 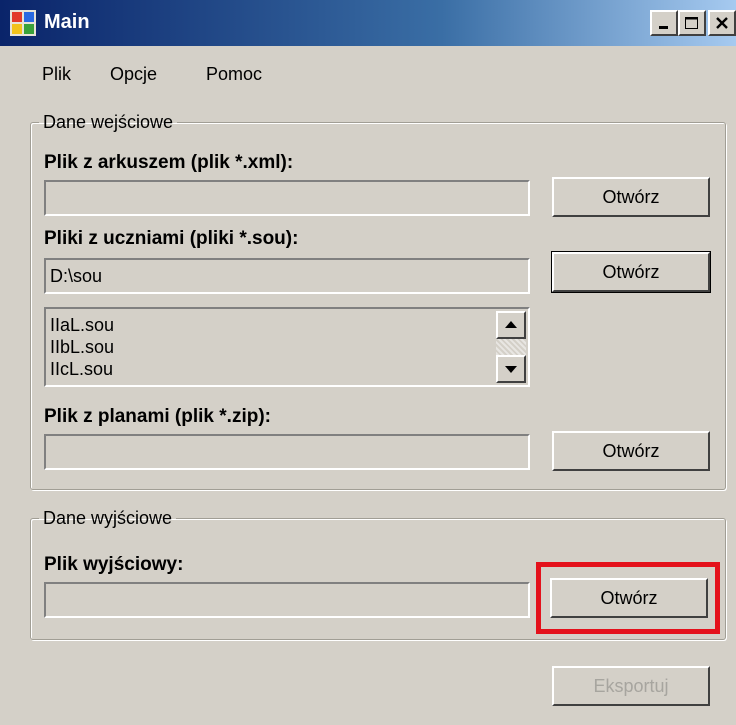 I want to click on input-group-legend: Dane wejściowe, so click(x=108, y=122).